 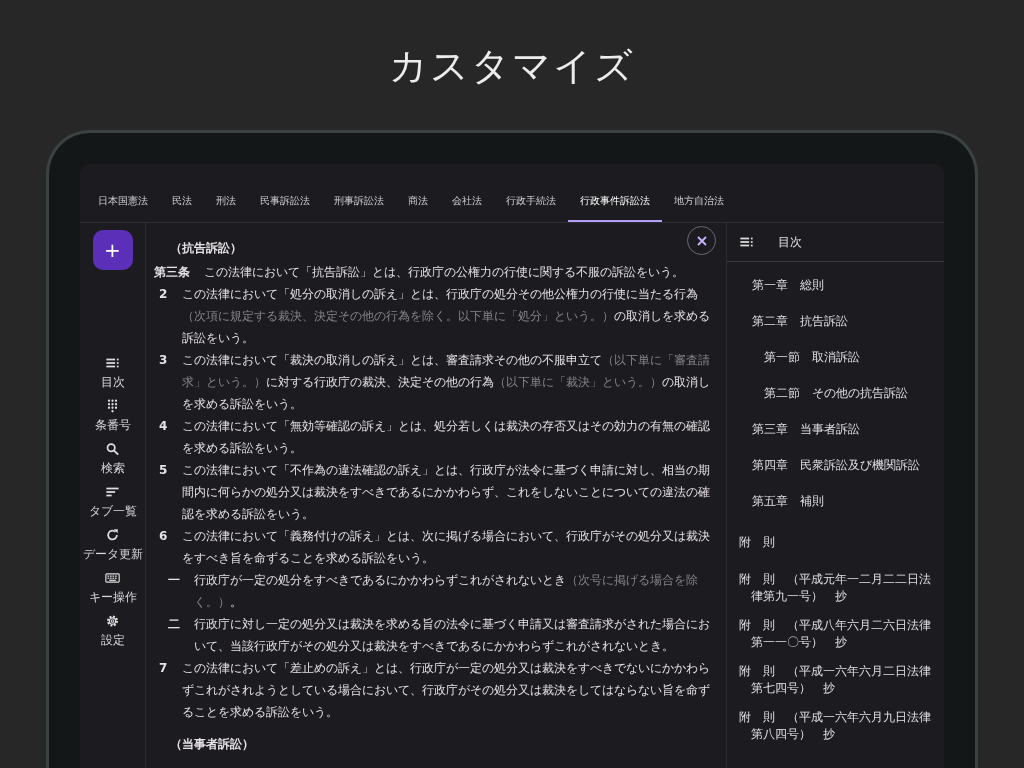 What do you see at coordinates (163, 426) in the screenshot?
I see `paragraph-number: 4` at bounding box center [163, 426].